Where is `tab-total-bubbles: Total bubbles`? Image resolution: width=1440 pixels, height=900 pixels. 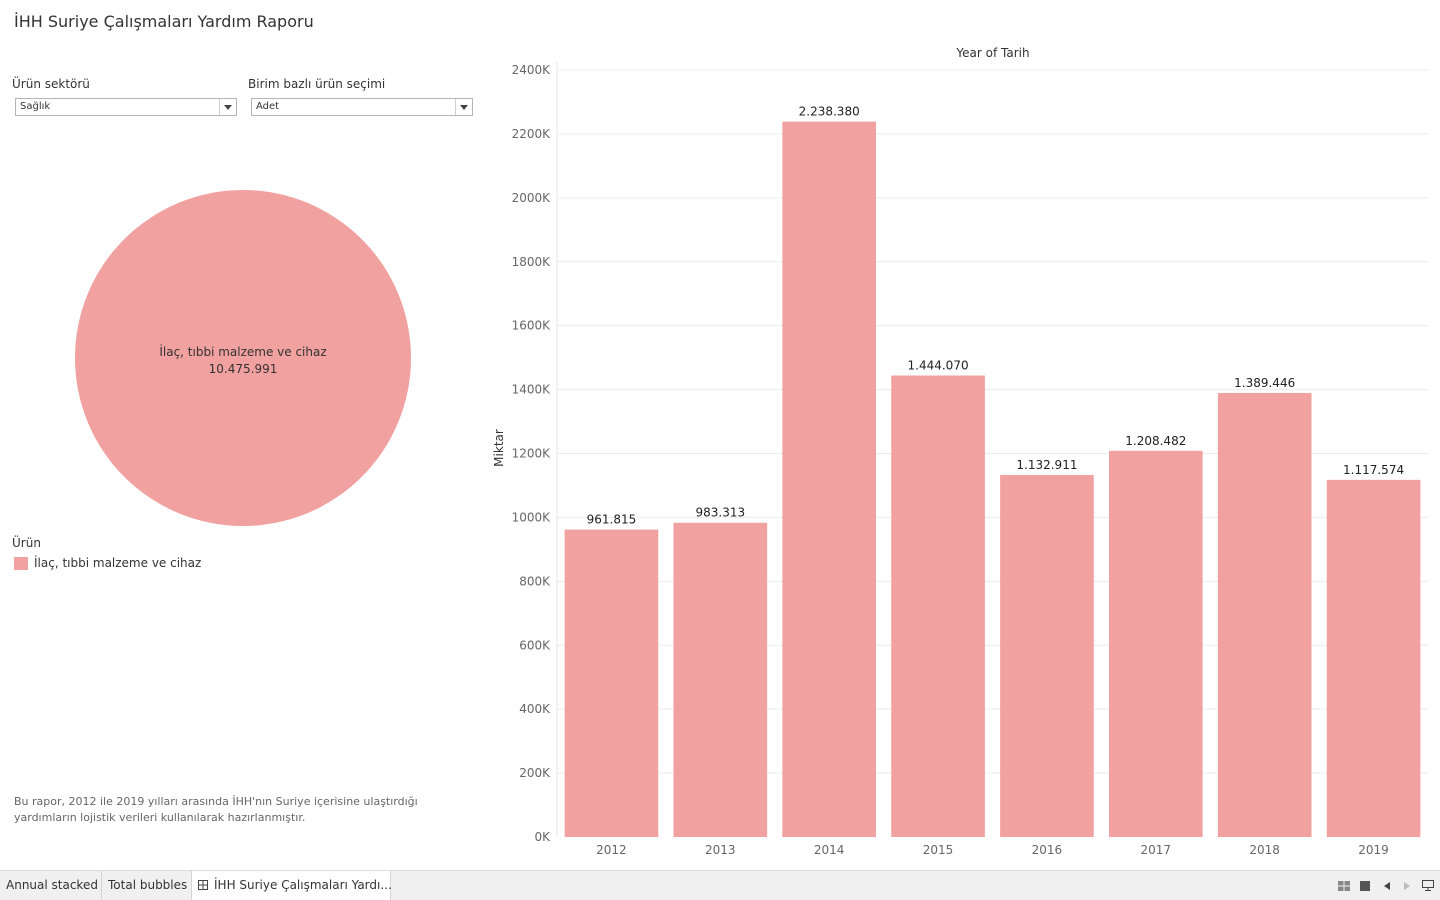
tab-total-bubbles: Total bubbles is located at coordinates (147, 885).